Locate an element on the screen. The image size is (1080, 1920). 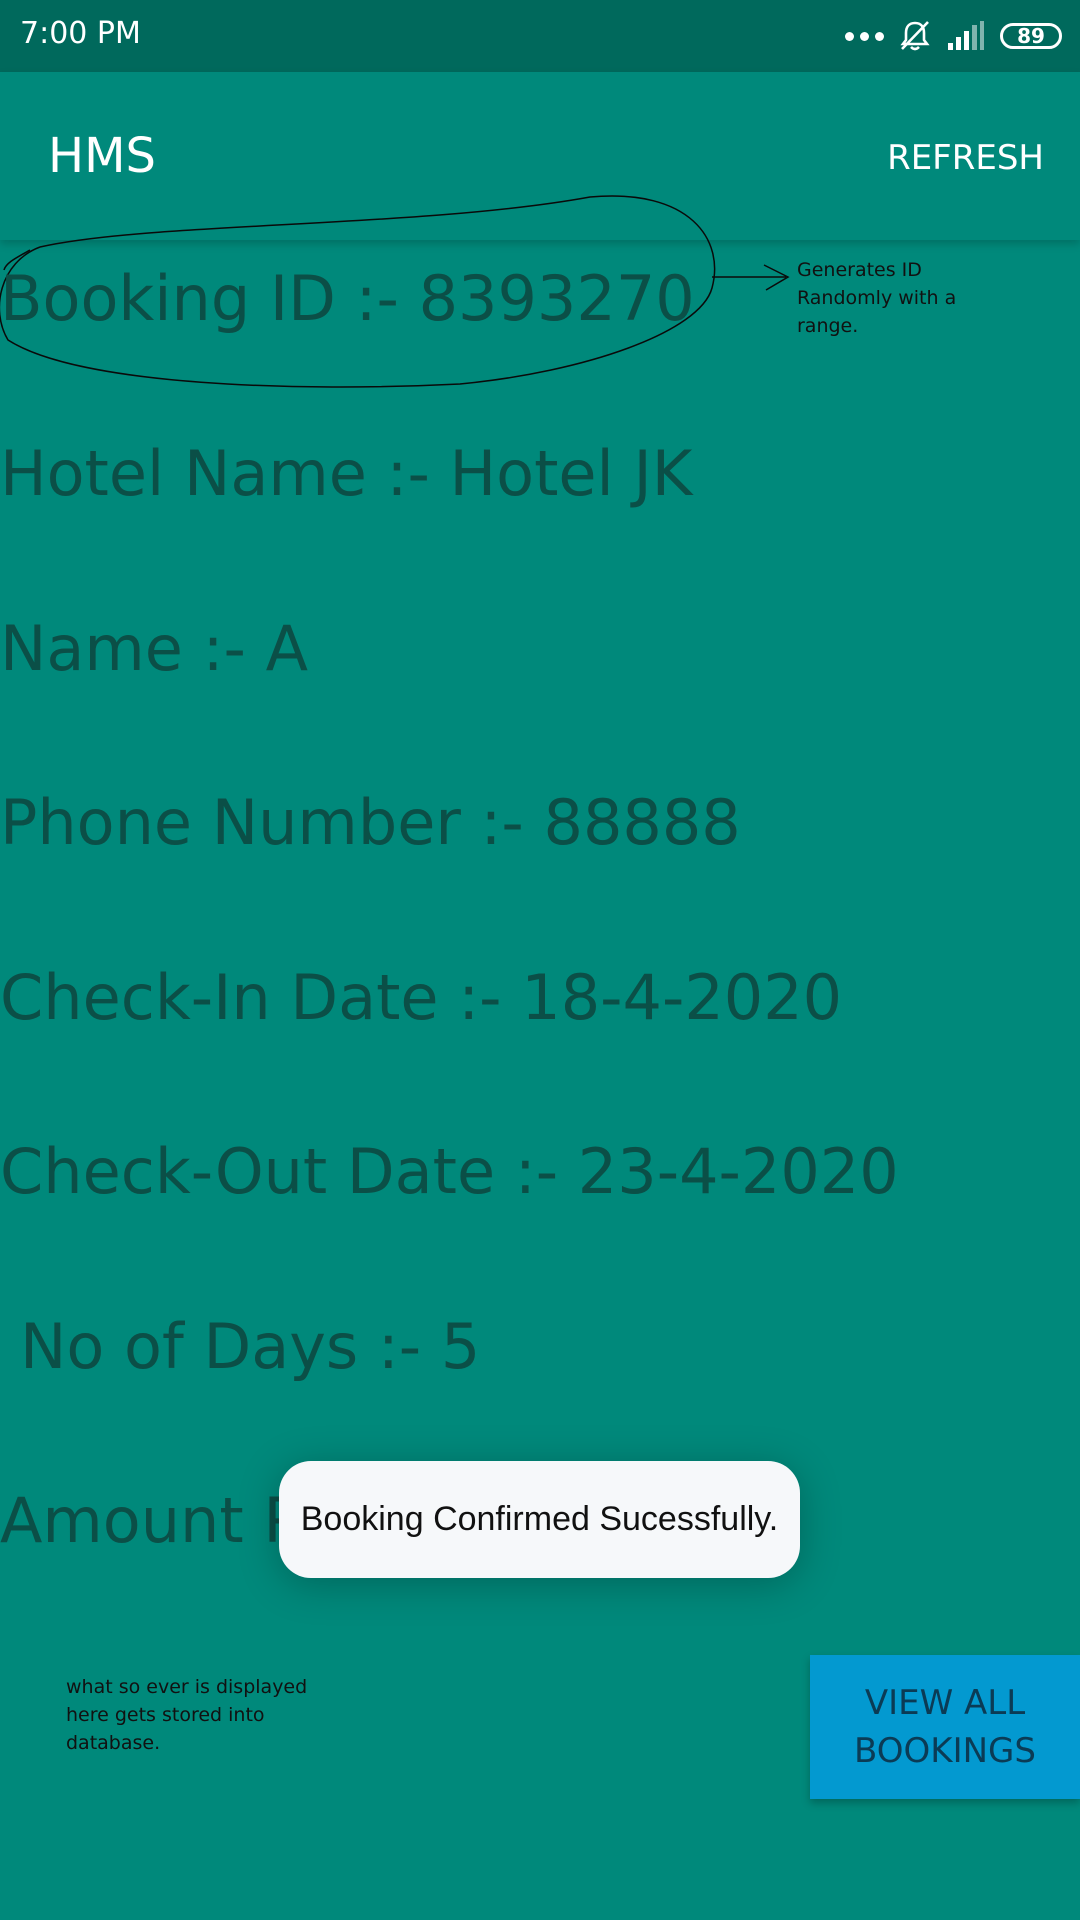
bell-off-icon is located at coordinates (915, 36).